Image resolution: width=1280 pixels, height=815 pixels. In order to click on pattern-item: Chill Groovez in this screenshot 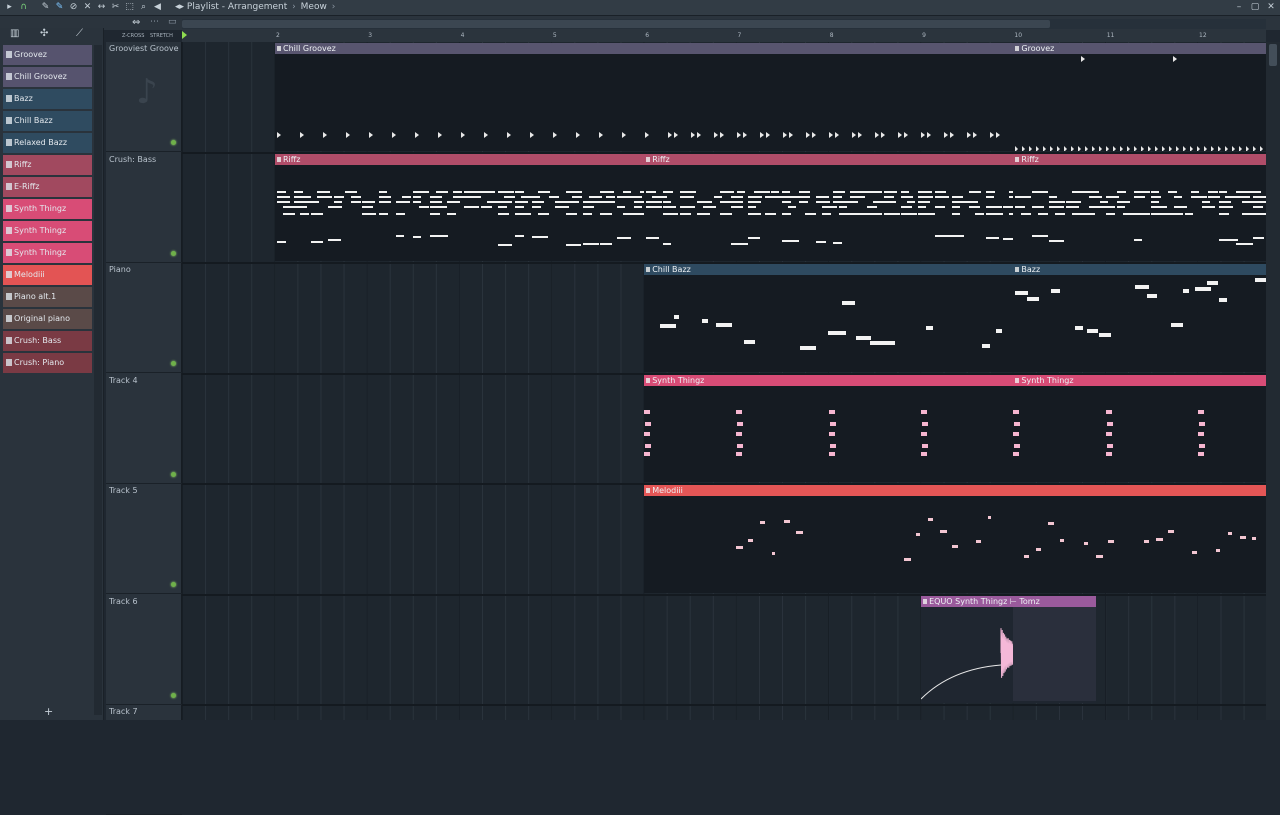, I will do `click(47, 77)`.